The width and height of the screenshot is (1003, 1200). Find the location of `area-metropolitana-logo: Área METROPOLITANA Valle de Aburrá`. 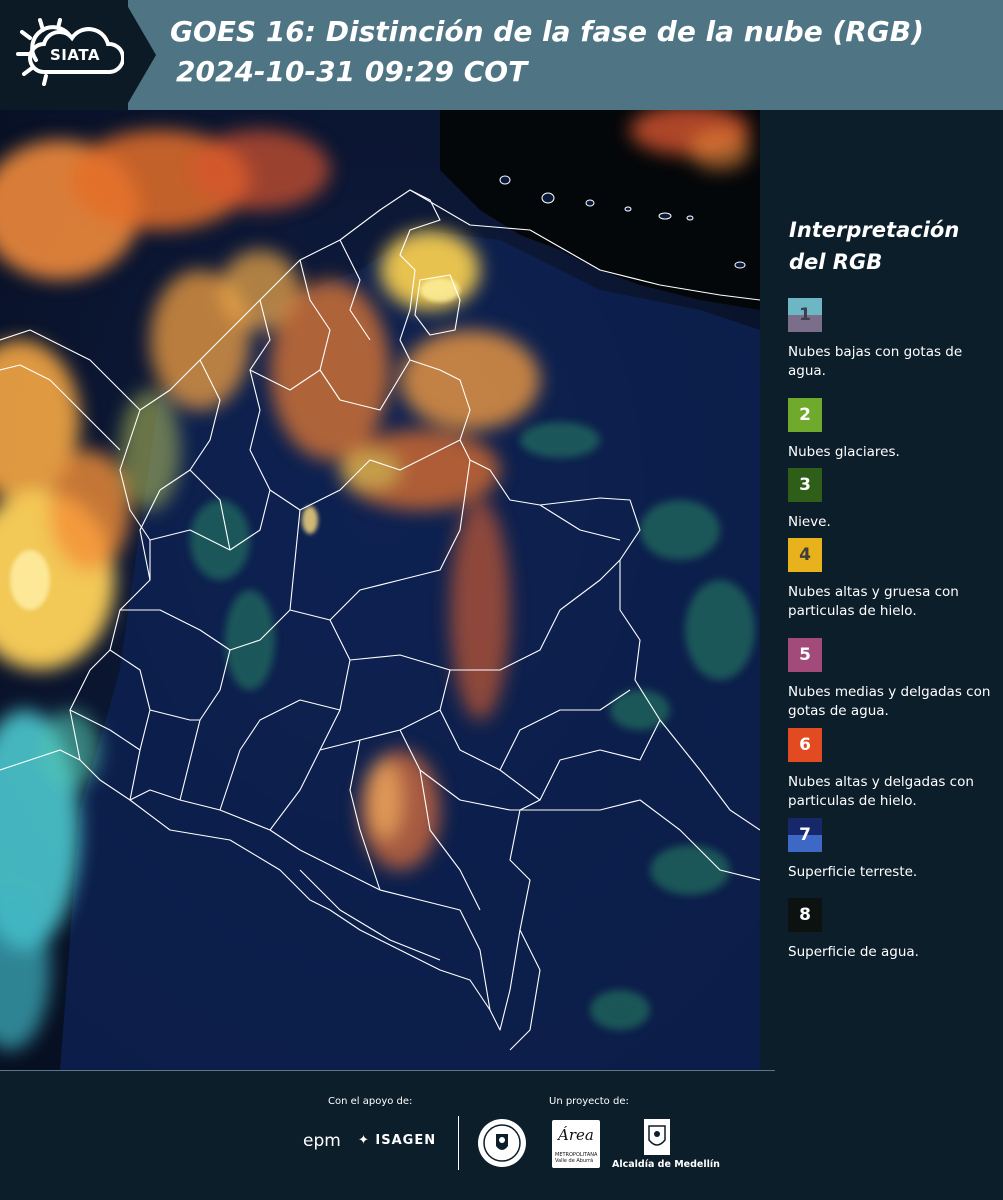

area-metropolitana-logo: Área METROPOLITANA Valle de Aburrá is located at coordinates (576, 1144).